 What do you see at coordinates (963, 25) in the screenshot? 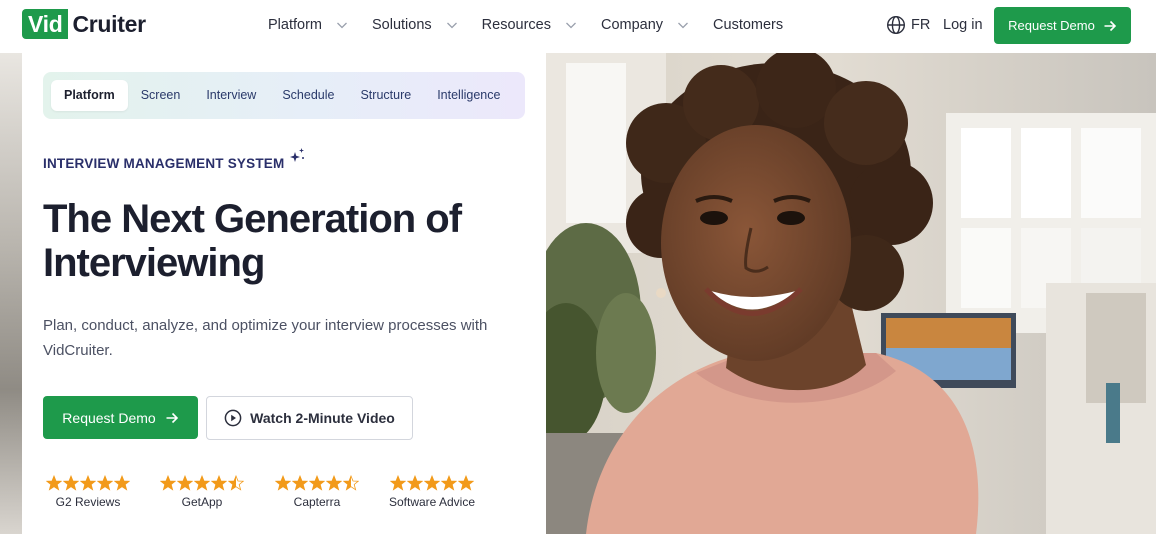
I see `login-link: Log in` at bounding box center [963, 25].